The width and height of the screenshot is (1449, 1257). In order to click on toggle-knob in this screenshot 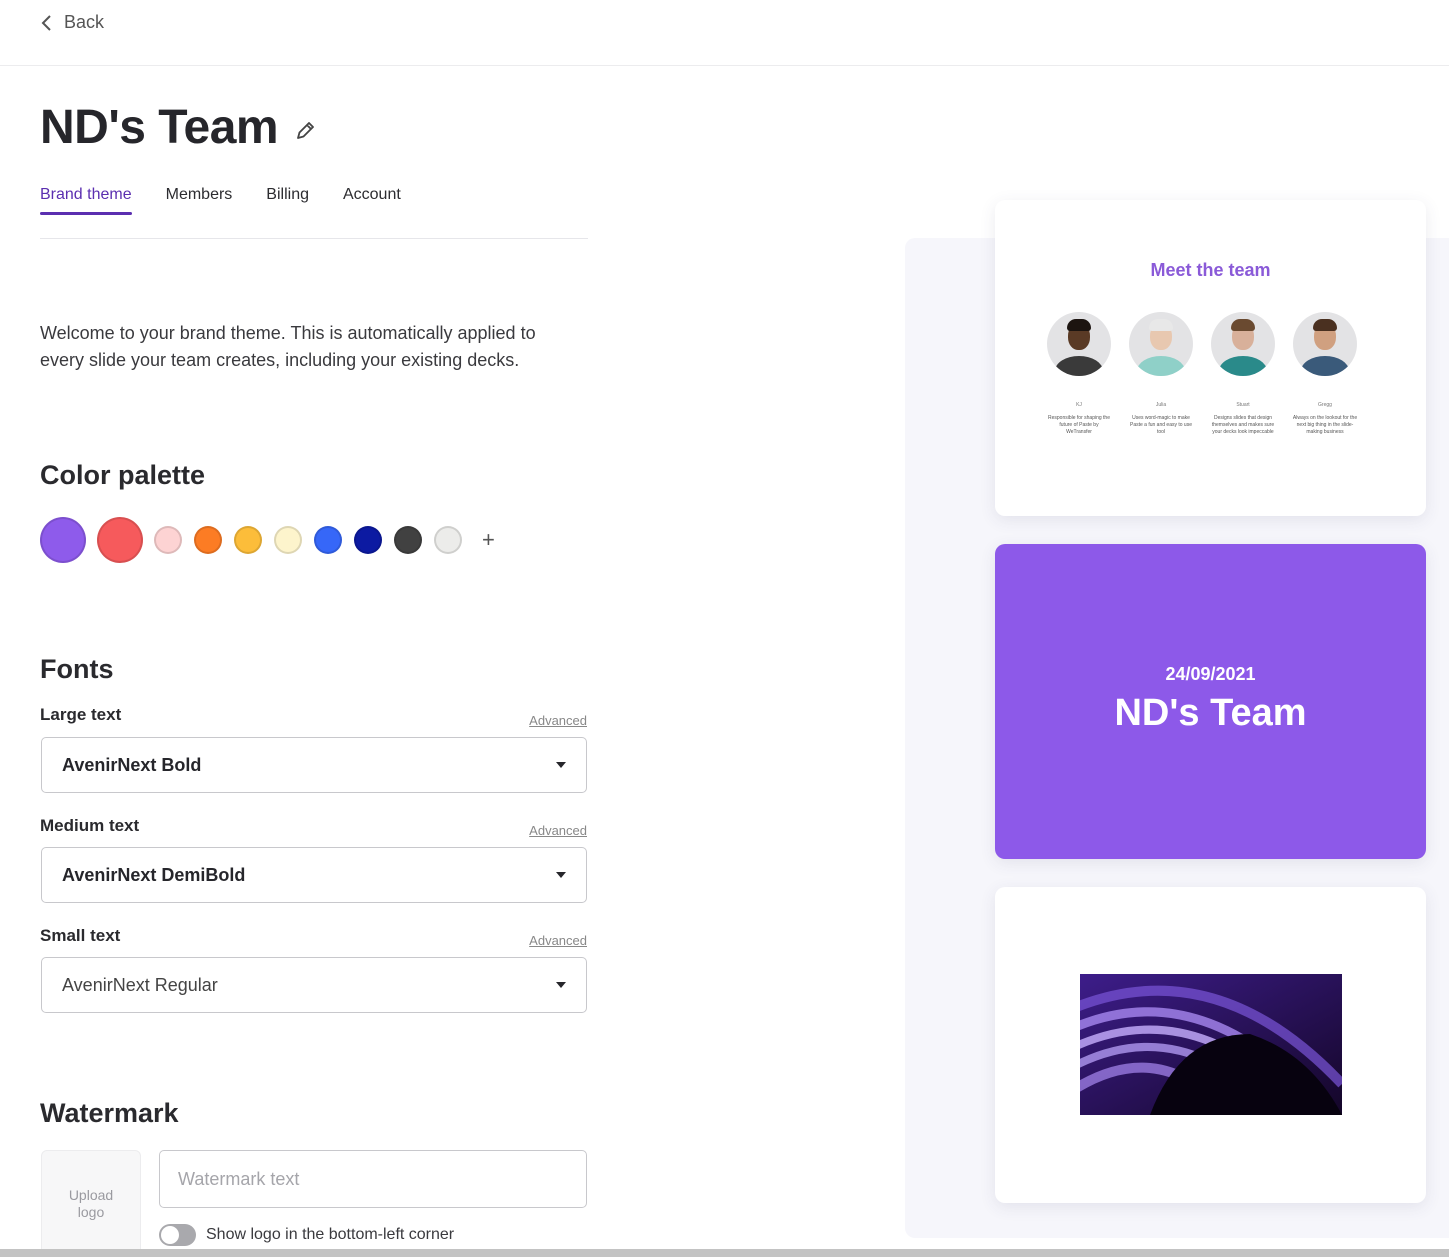, I will do `click(170, 1235)`.